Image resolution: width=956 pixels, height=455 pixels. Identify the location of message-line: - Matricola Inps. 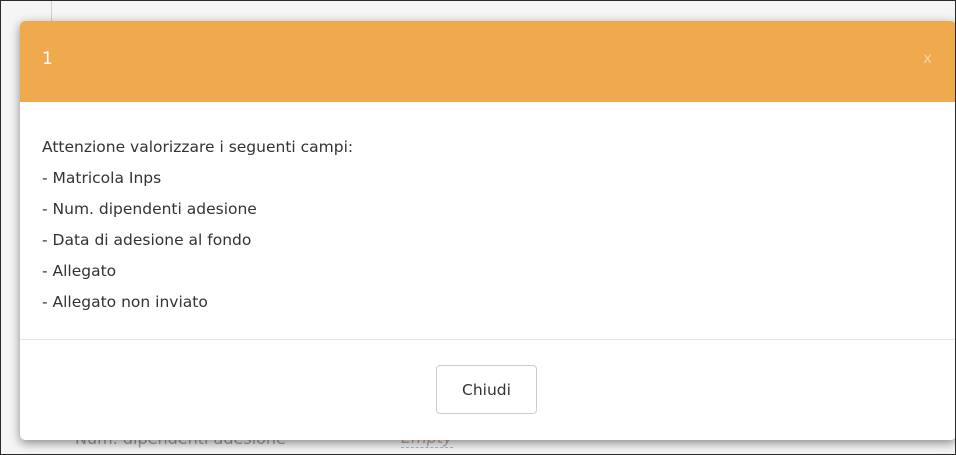
(102, 178).